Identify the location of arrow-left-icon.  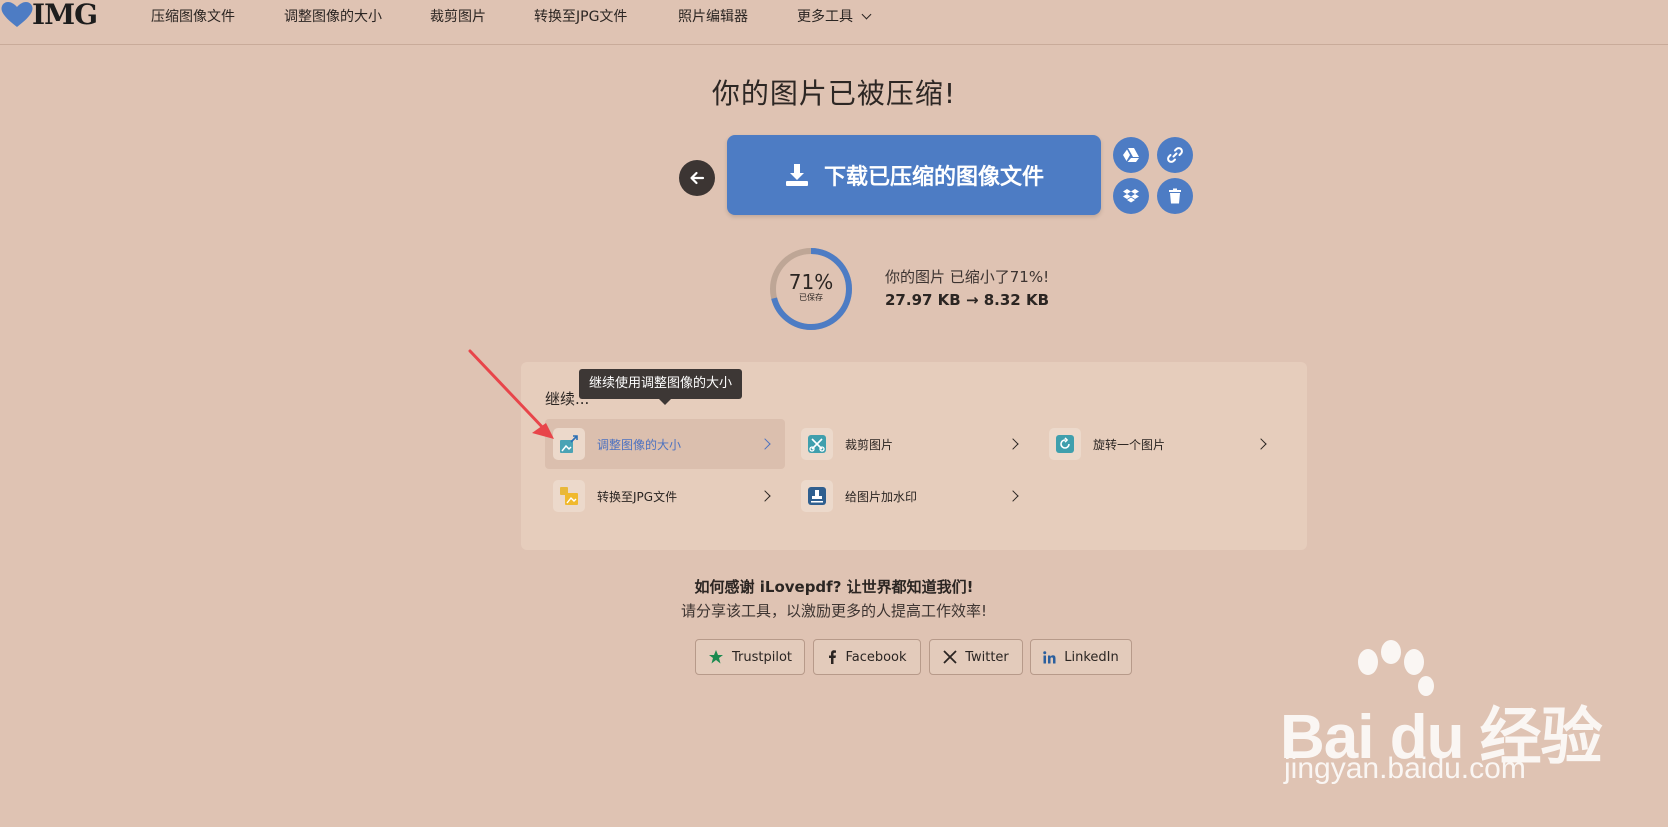
(697, 178).